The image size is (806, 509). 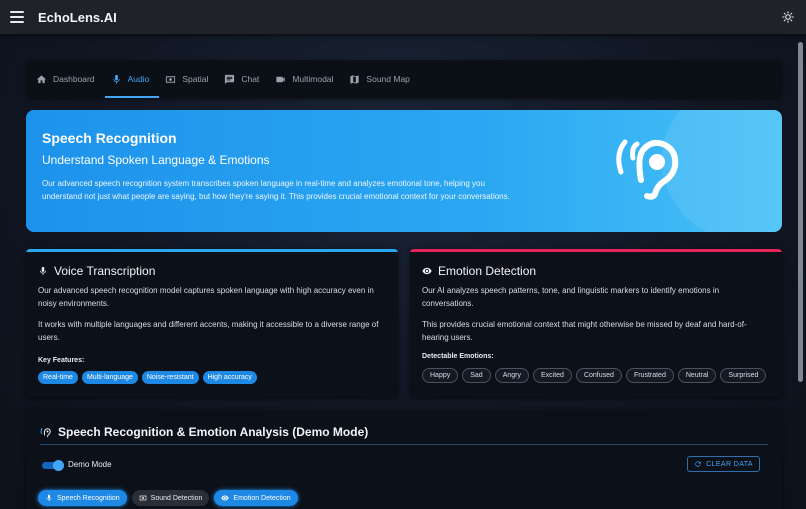 What do you see at coordinates (729, 464) in the screenshot?
I see `clear-data-label: CLEAR DATA` at bounding box center [729, 464].